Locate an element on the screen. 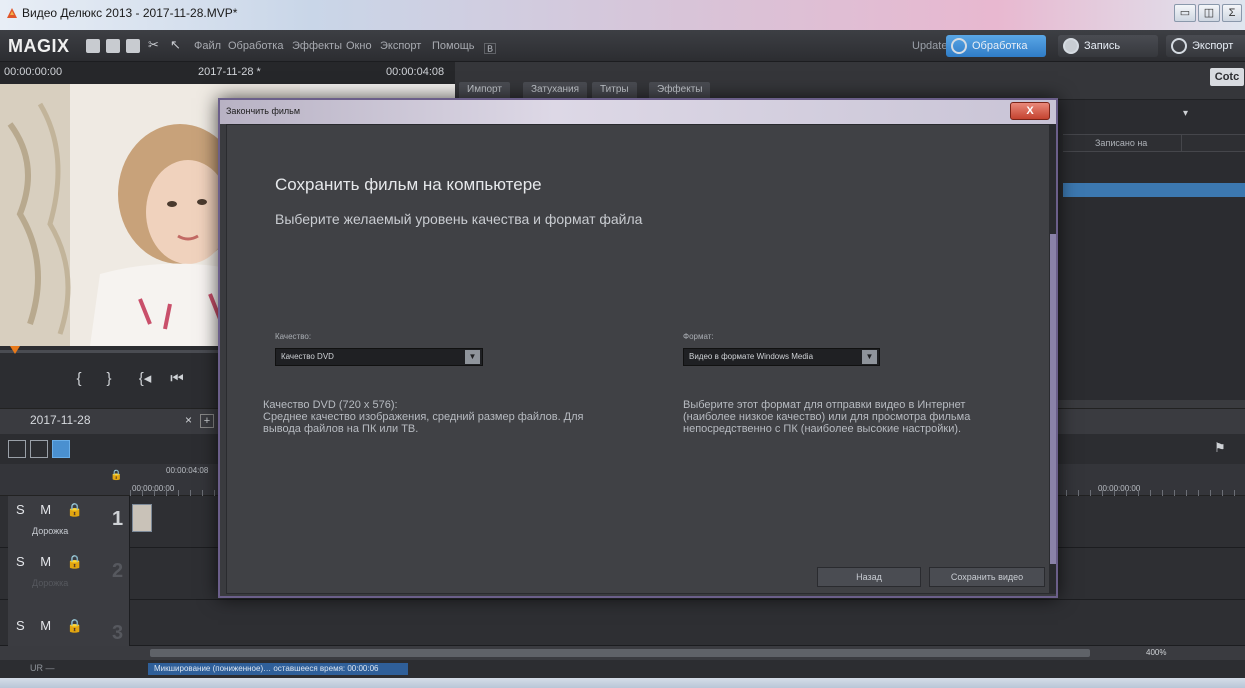 Image resolution: width=1245 pixels, height=688 pixels. marker-icon: ⚑ is located at coordinates (1220, 448).